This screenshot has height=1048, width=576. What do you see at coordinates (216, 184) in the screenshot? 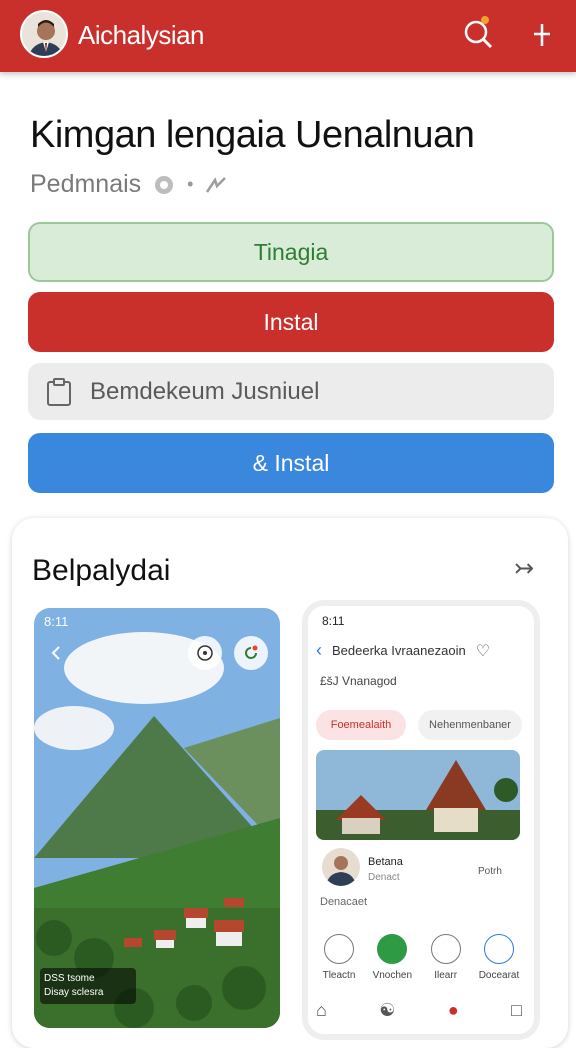
I see `share-icon` at bounding box center [216, 184].